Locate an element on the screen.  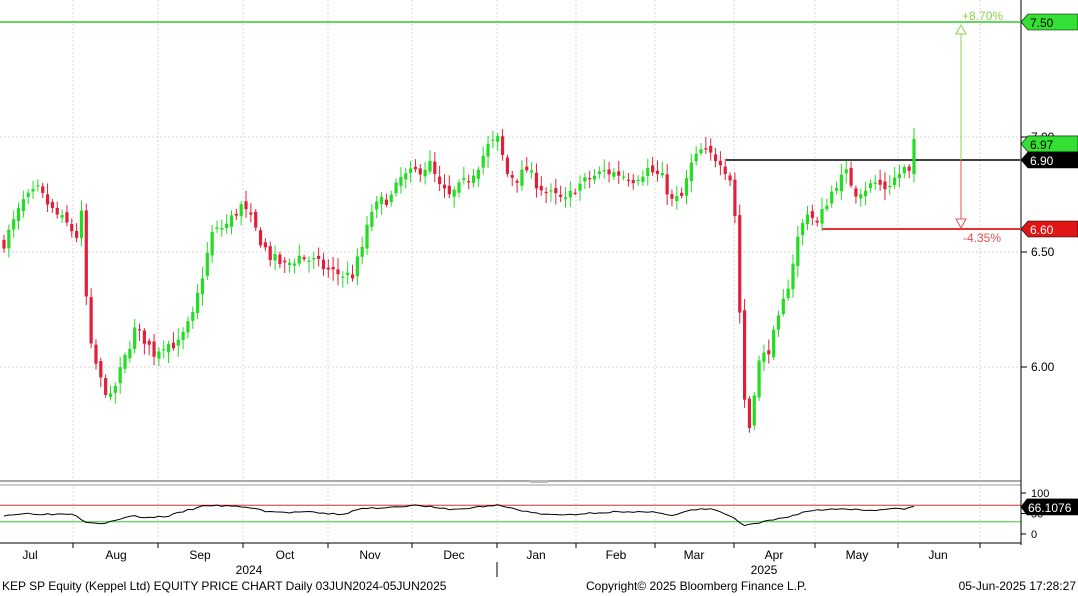
rsi-panel is located at coordinates (510, 503).